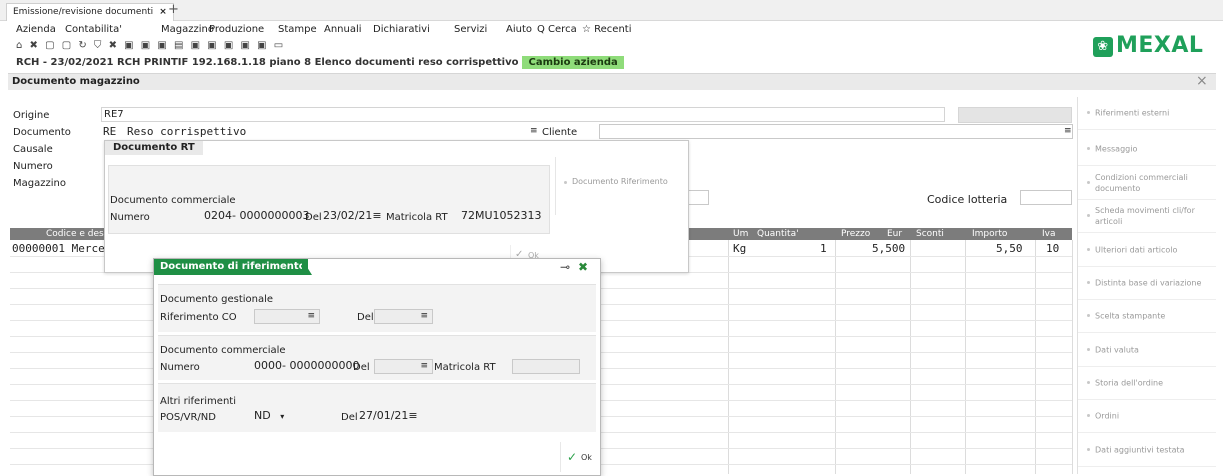  Describe the element at coordinates (1129, 383) in the screenshot. I see `sidebar-label: Storia dell'ordine` at that location.